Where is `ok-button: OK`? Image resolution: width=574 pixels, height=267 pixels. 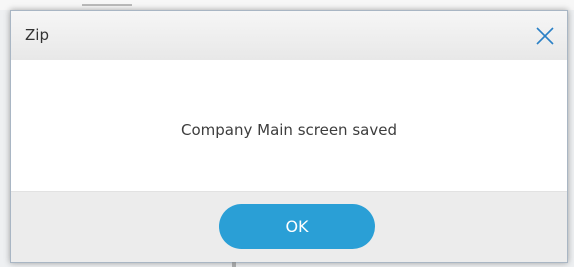 ok-button: OK is located at coordinates (297, 226).